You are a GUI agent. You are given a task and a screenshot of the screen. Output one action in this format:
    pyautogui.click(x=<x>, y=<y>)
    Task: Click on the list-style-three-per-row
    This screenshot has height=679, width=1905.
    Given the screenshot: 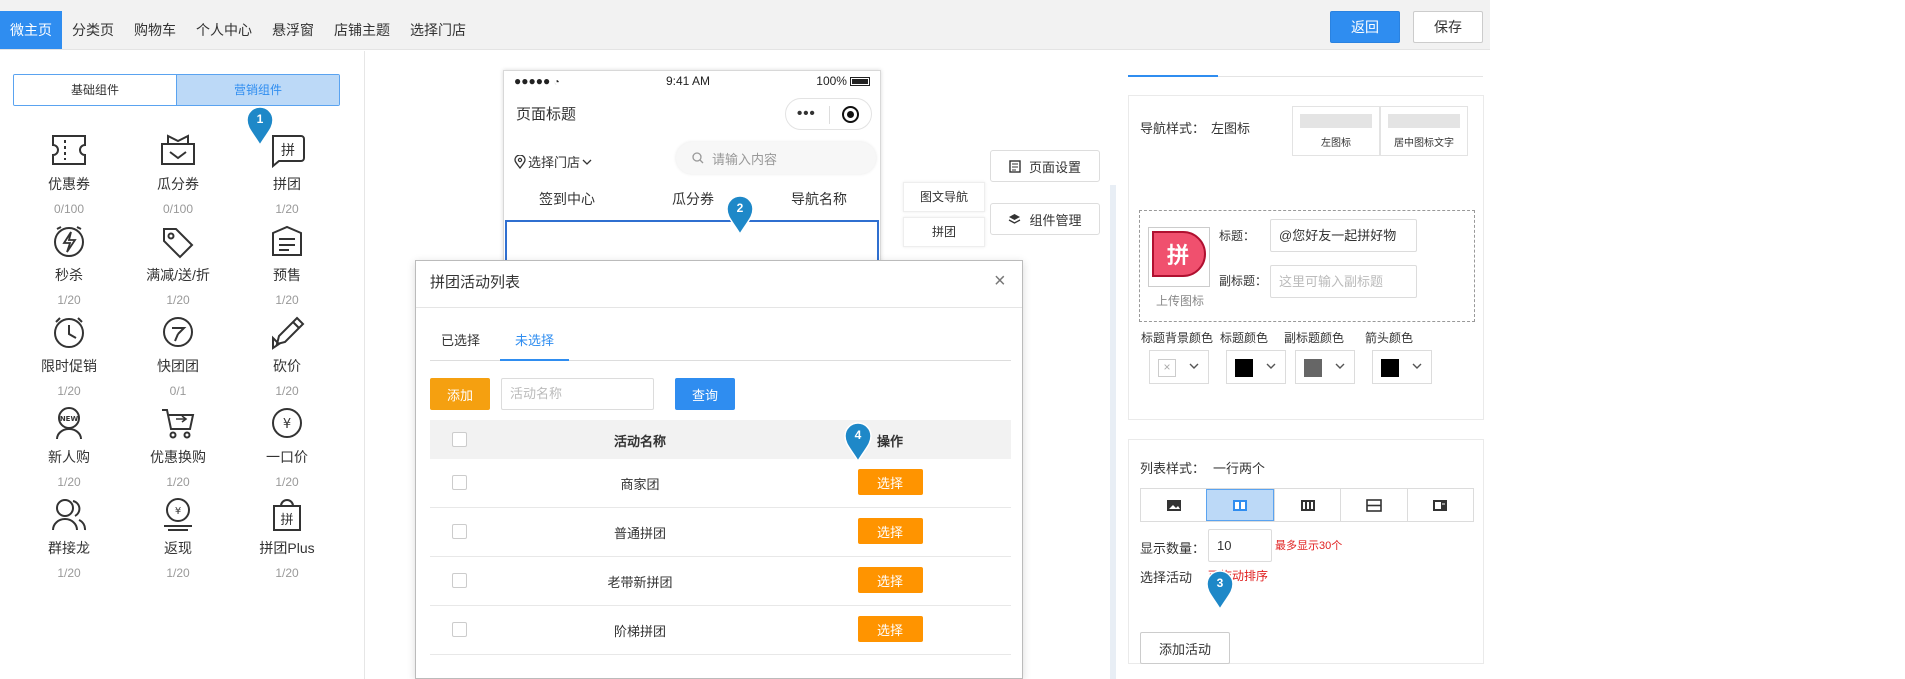 What is the action you would take?
    pyautogui.click(x=1306, y=505)
    